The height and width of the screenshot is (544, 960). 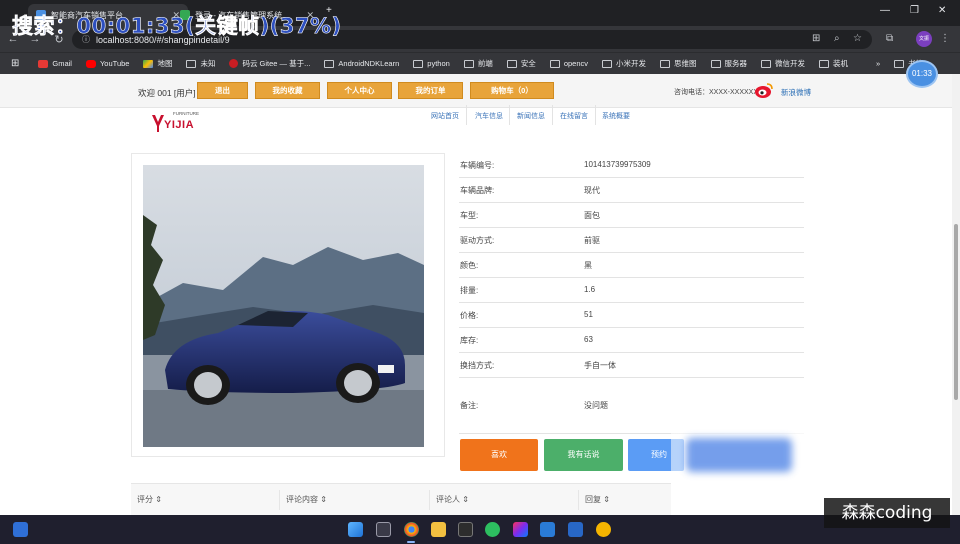 I want to click on menu-icon: ⋮, so click(x=945, y=38).